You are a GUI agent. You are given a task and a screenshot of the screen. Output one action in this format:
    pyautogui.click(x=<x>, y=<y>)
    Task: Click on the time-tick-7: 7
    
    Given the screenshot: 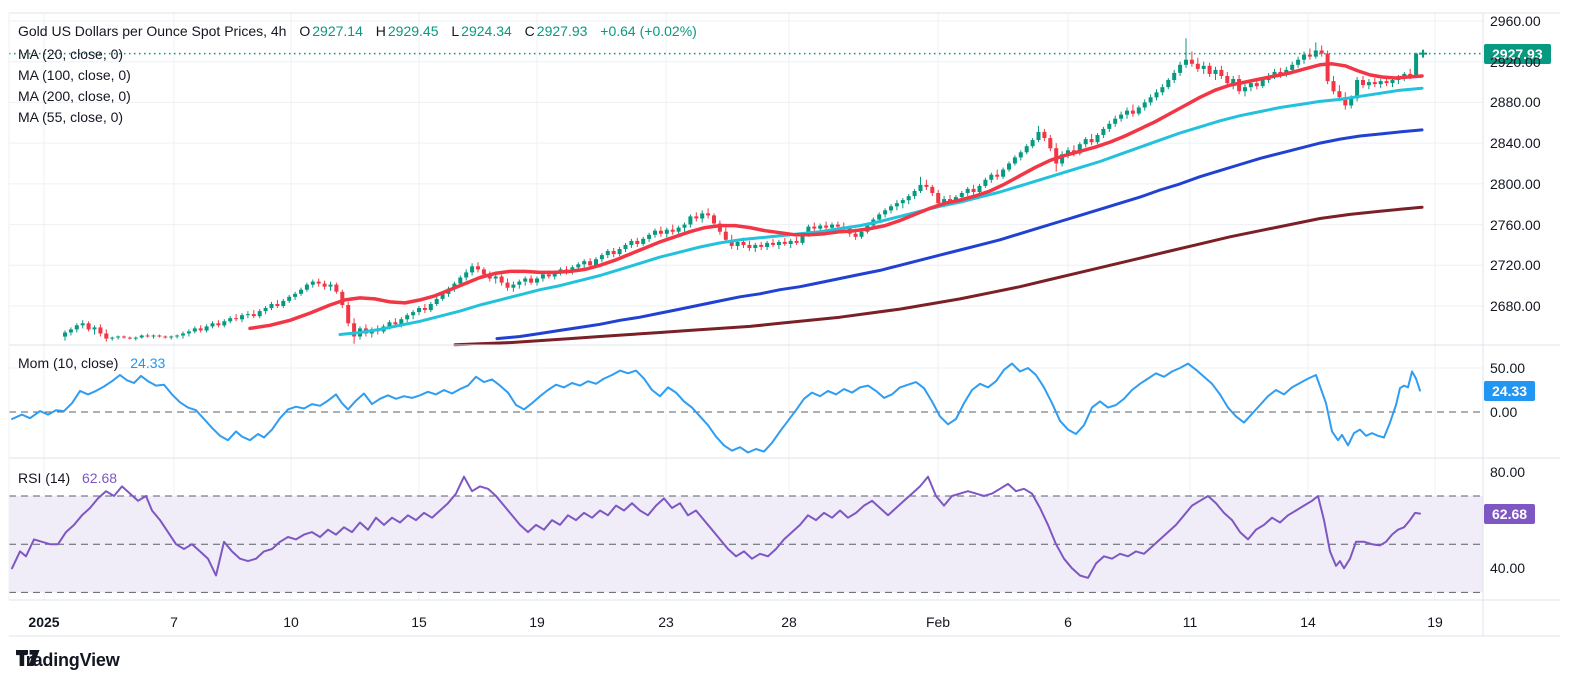 What is the action you would take?
    pyautogui.click(x=174, y=622)
    